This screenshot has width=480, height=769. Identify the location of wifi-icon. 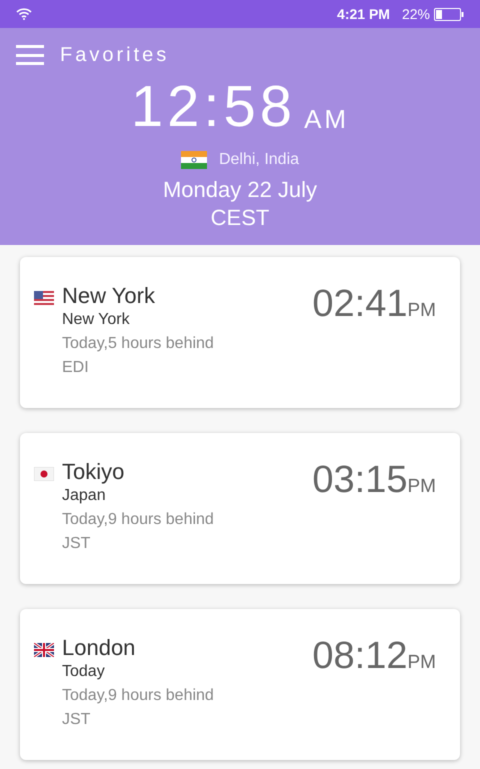
(24, 14).